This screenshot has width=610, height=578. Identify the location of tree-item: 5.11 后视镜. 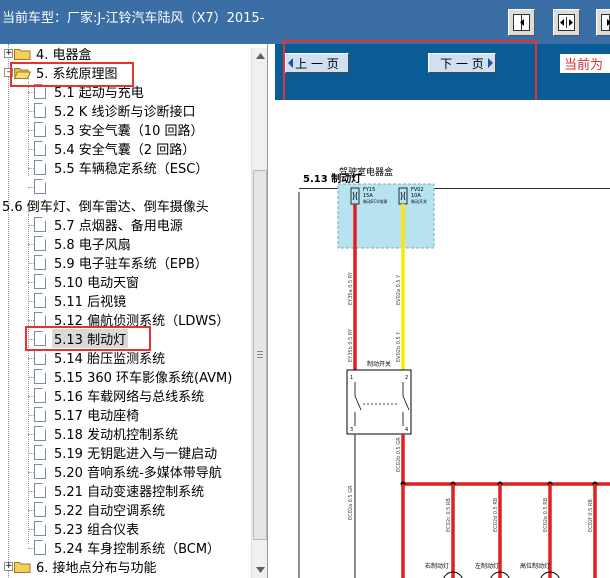
(81, 300).